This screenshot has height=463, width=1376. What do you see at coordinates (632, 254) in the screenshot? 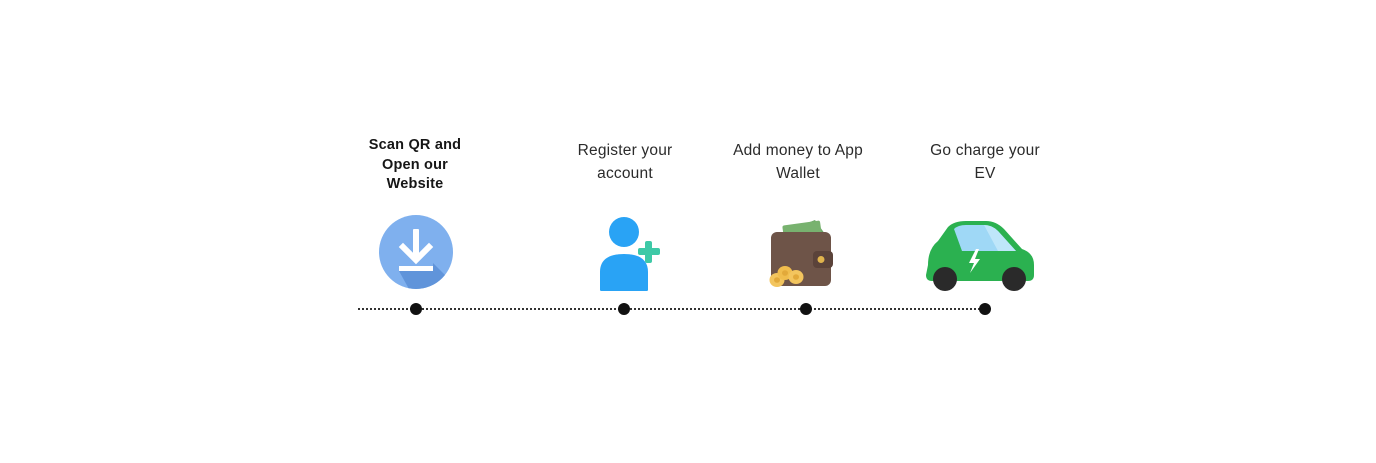
I see `add-user-icon` at bounding box center [632, 254].